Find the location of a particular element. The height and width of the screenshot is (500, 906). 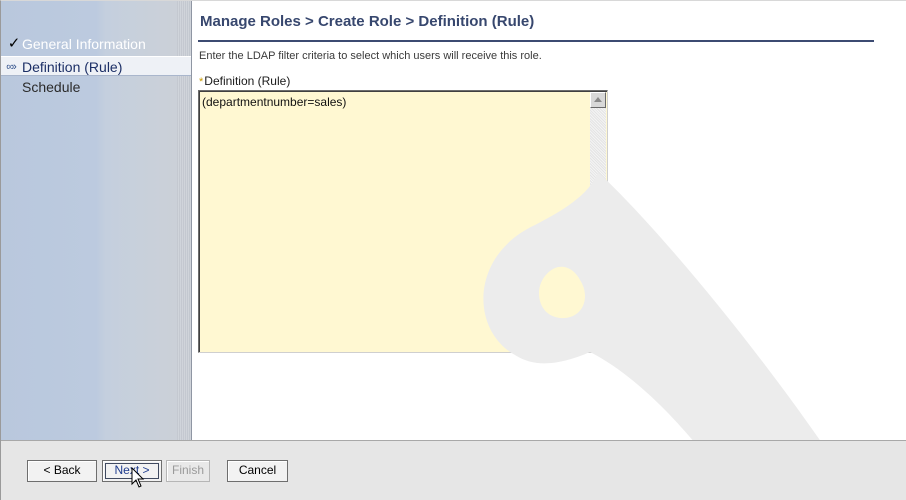

definition-rule-value: (departmentnumber=sales) is located at coordinates (274, 102).